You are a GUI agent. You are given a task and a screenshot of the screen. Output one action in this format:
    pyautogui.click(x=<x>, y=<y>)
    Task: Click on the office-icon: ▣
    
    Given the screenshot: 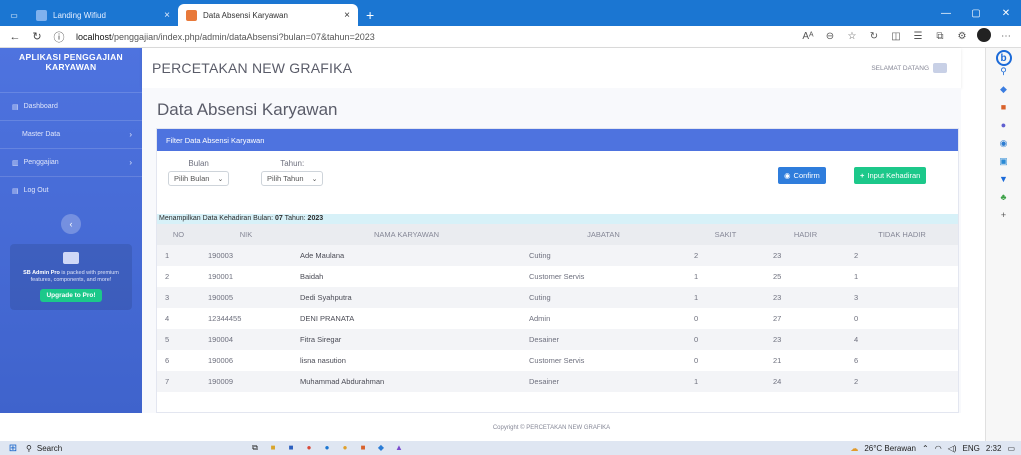 What is the action you would take?
    pyautogui.click(x=1003, y=165)
    